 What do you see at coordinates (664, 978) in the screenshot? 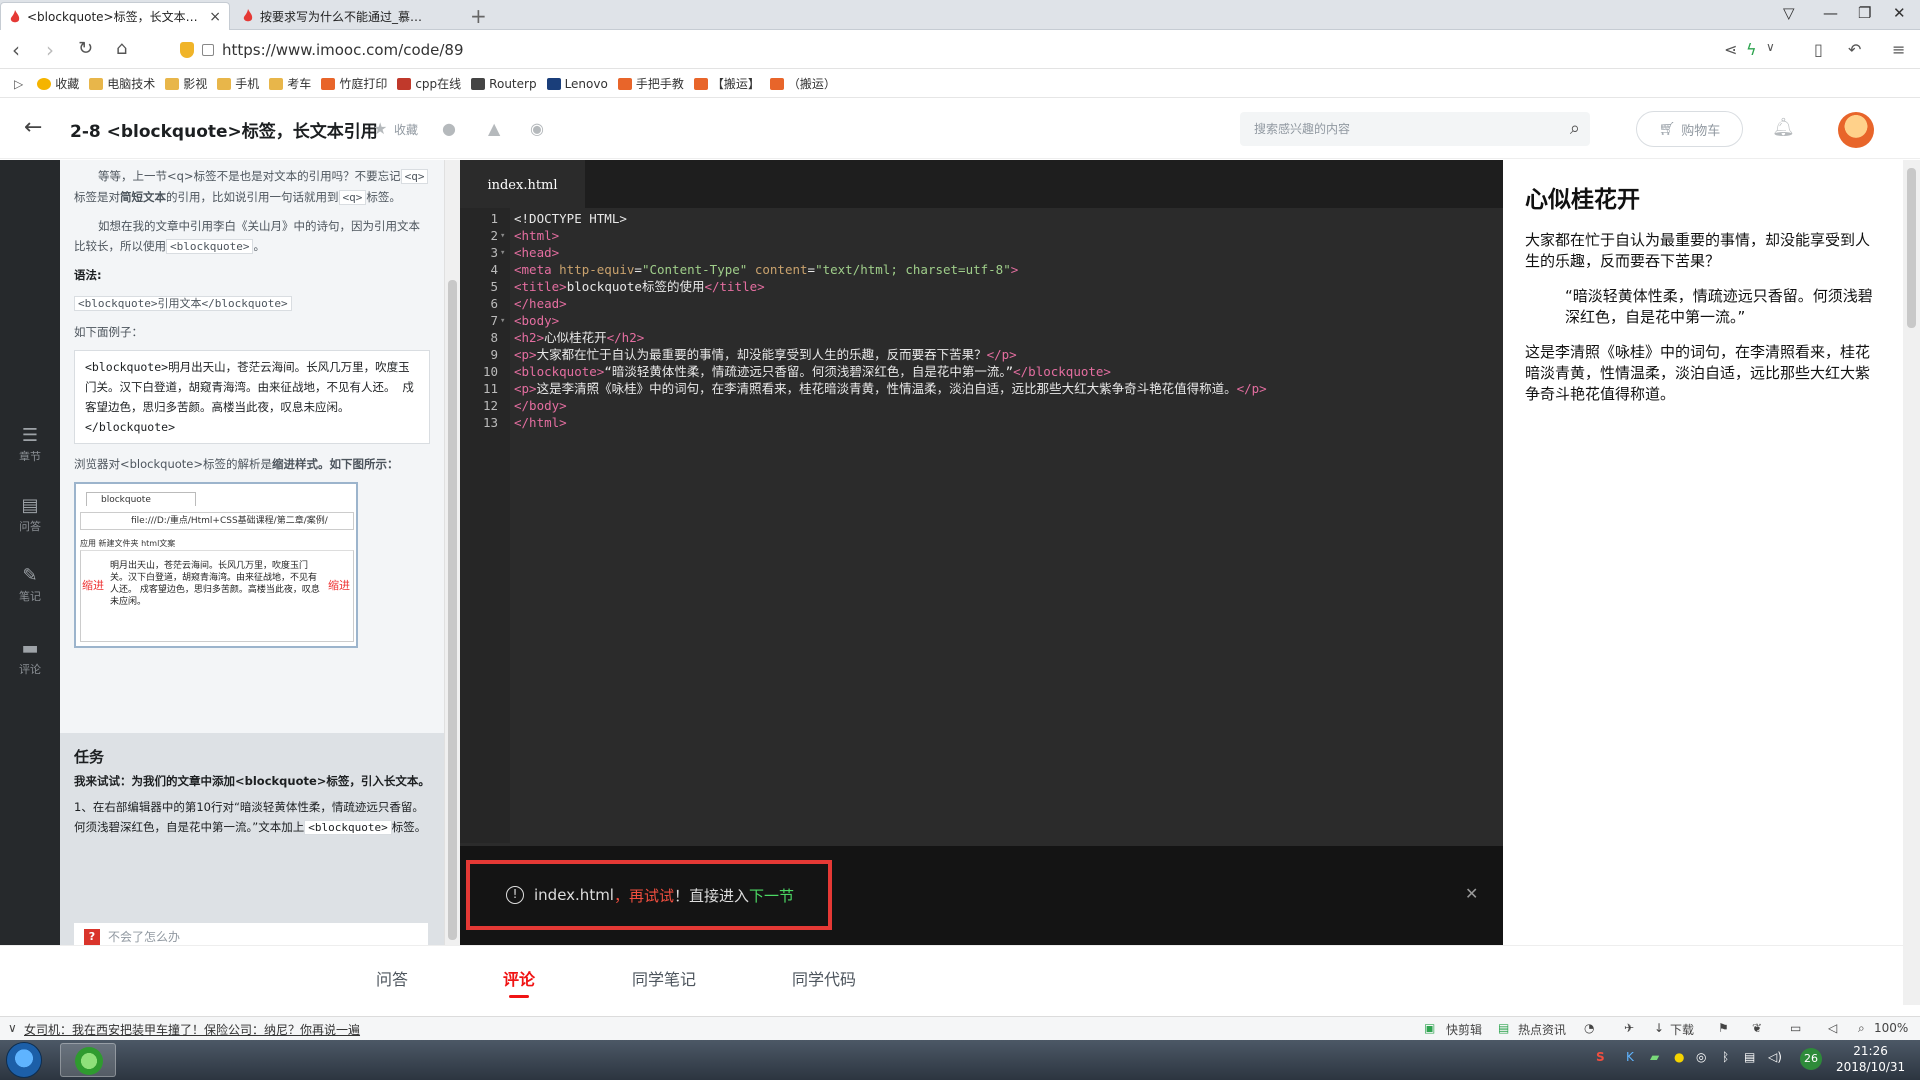
I see `tab-classmate-notes: 同学笔记` at bounding box center [664, 978].